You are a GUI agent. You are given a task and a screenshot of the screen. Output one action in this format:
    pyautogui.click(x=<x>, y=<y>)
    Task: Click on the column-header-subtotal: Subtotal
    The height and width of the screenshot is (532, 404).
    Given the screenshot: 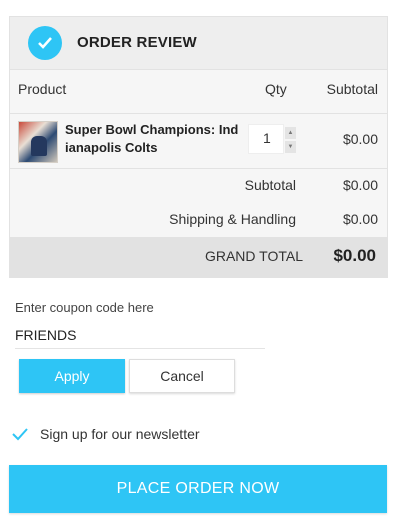 What is the action you would take?
    pyautogui.click(x=352, y=89)
    